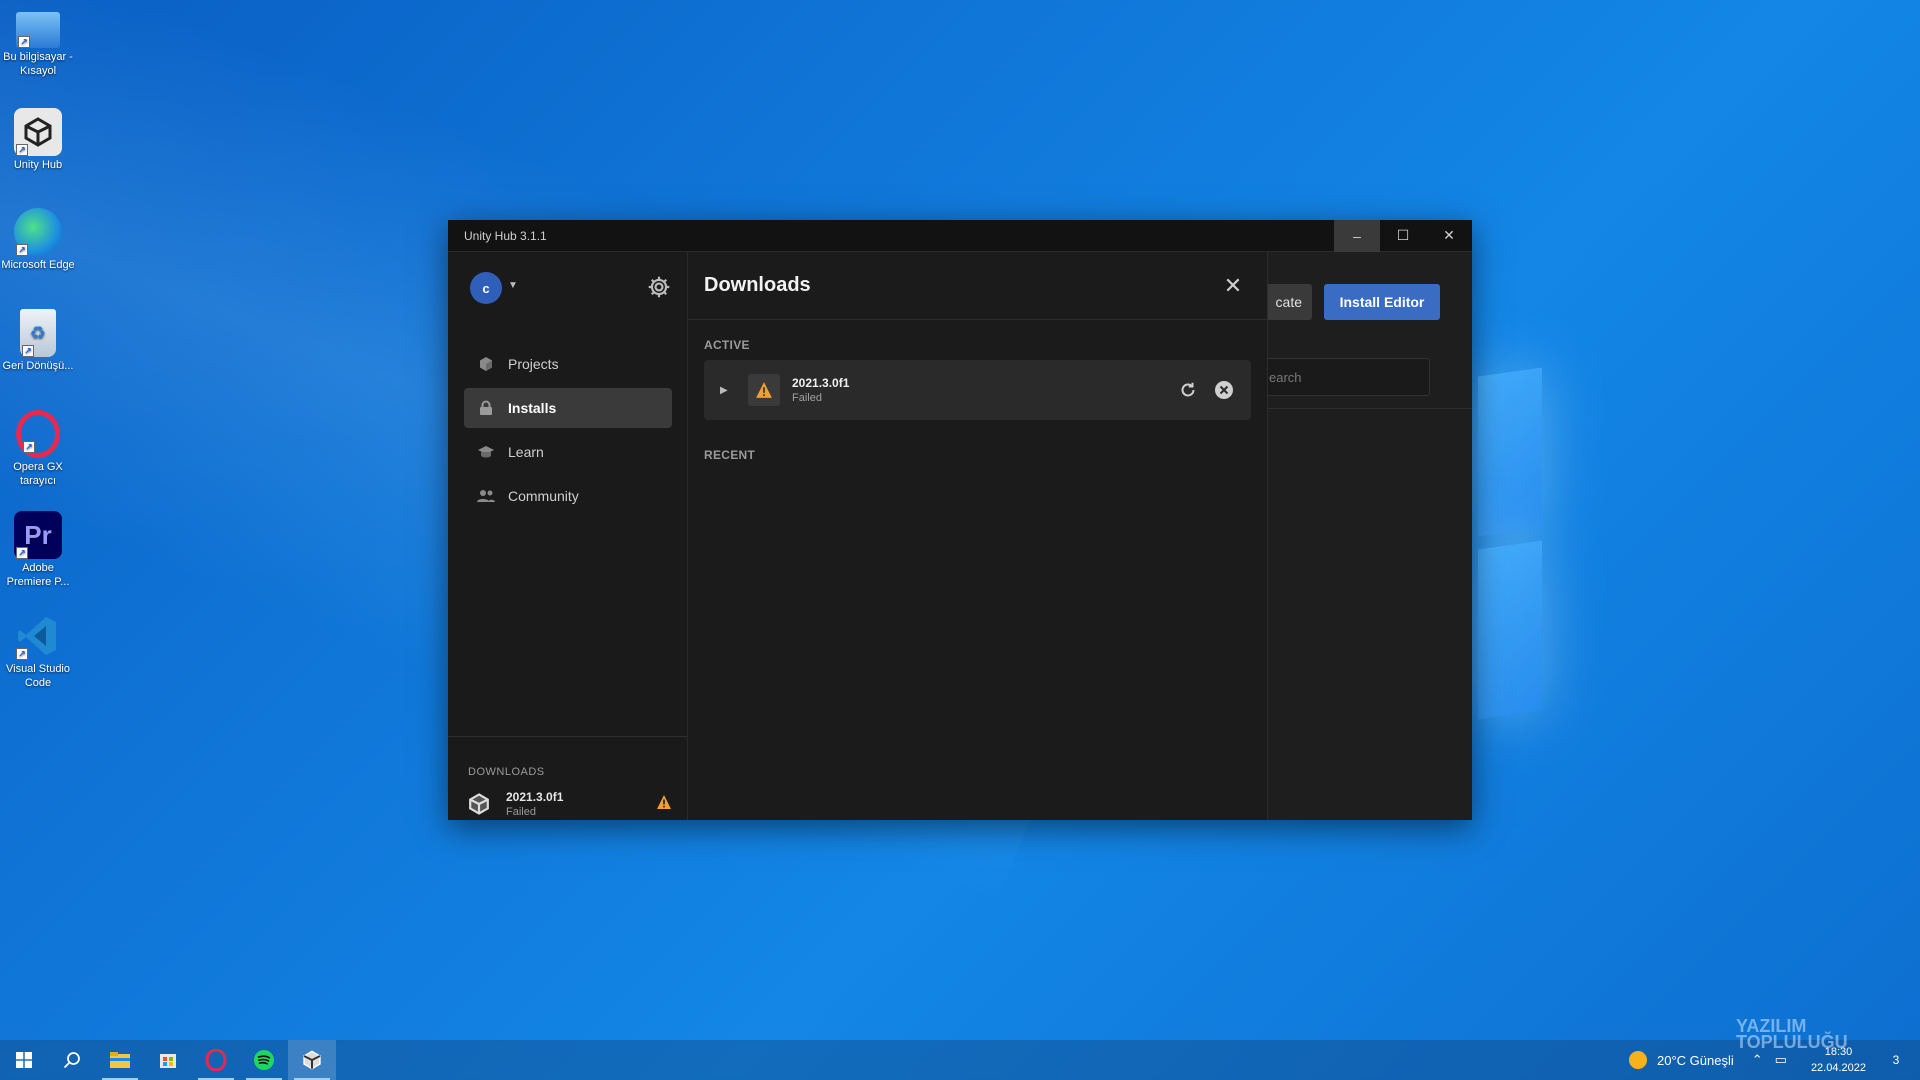  What do you see at coordinates (1757, 1060) in the screenshot?
I see `chevron-up-icon: ⌃` at bounding box center [1757, 1060].